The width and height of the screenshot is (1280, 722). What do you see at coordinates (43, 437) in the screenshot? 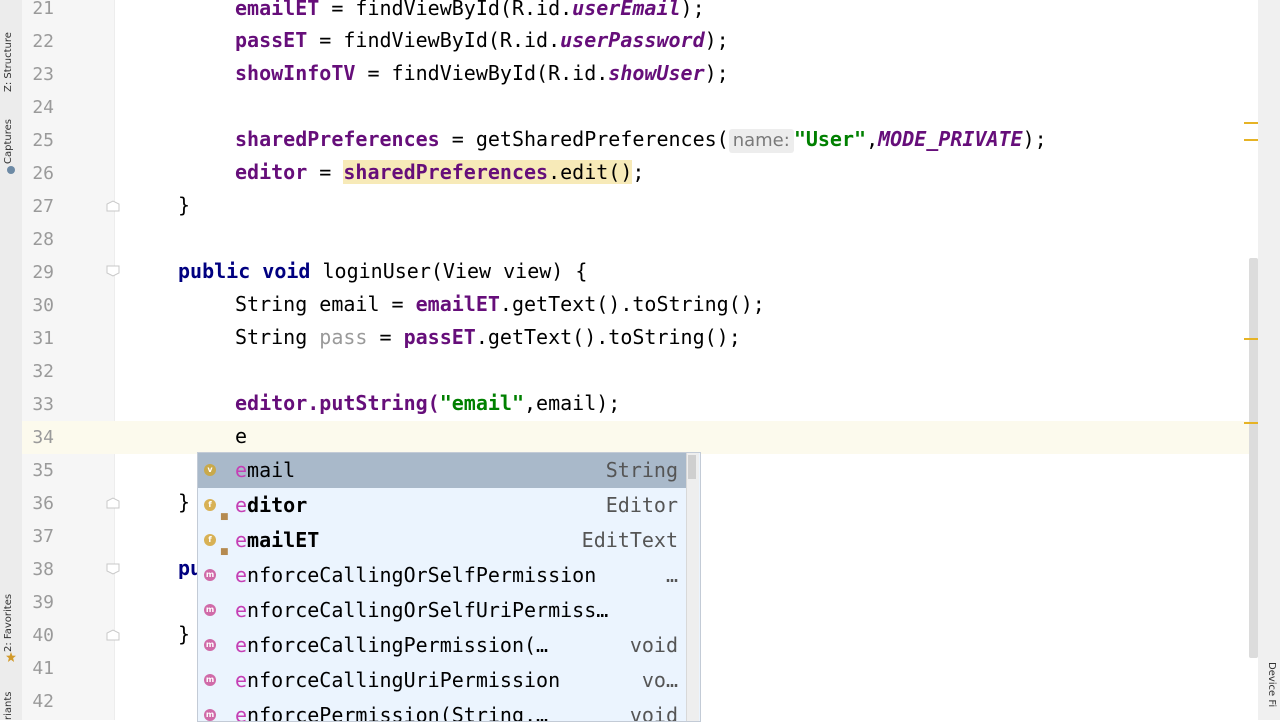
I see `line-number: 34` at bounding box center [43, 437].